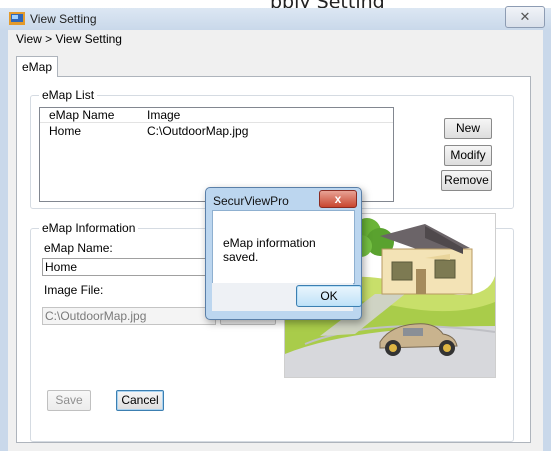  Describe the element at coordinates (163, 115) in the screenshot. I see `column-header-image: Image` at that location.